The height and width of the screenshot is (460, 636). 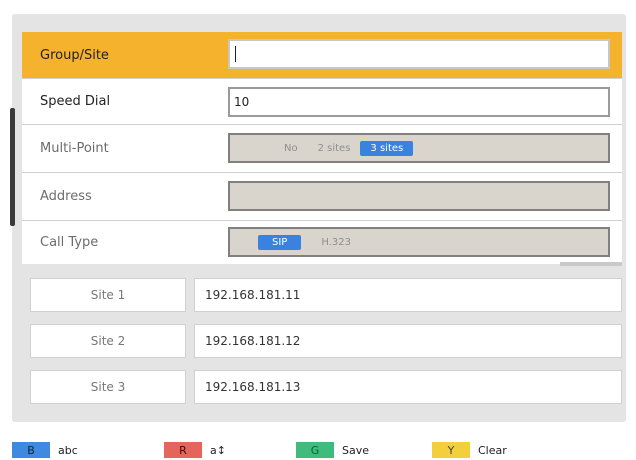 I want to click on site-row-1: Site 1 192.168.181.11, so click(x=326, y=295).